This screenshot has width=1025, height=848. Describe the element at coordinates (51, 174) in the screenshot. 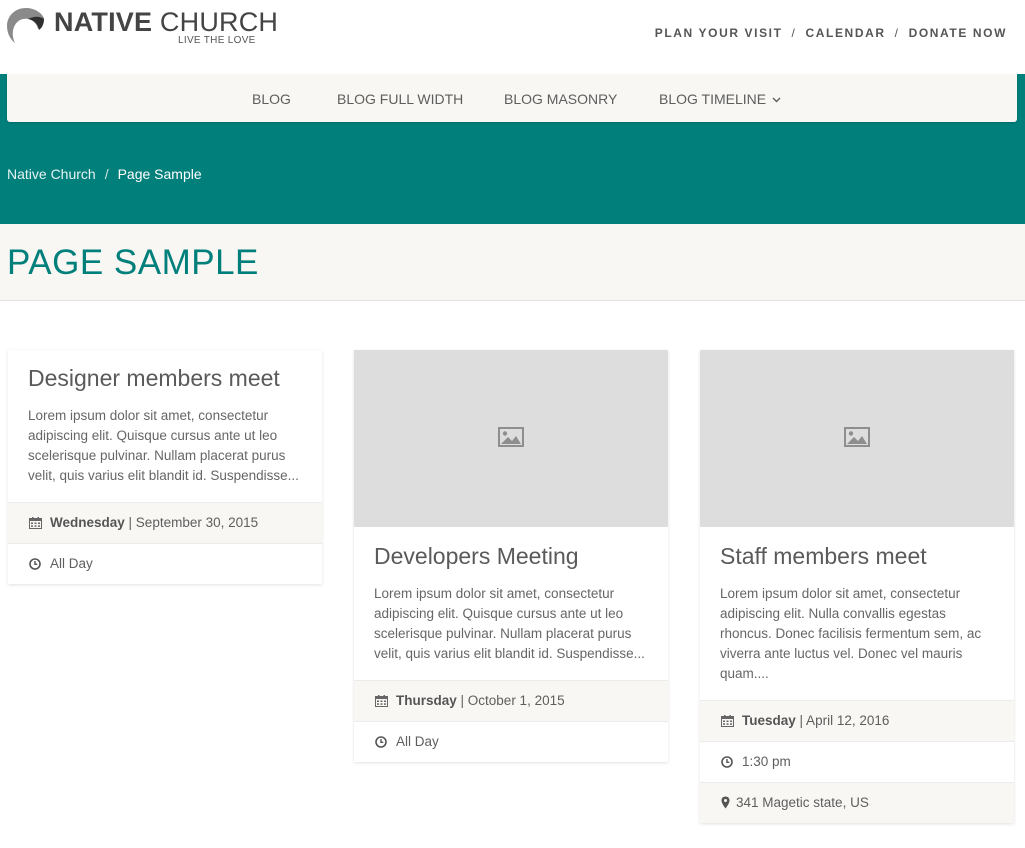

I see `breadcrumb-home-link: Native Church` at that location.